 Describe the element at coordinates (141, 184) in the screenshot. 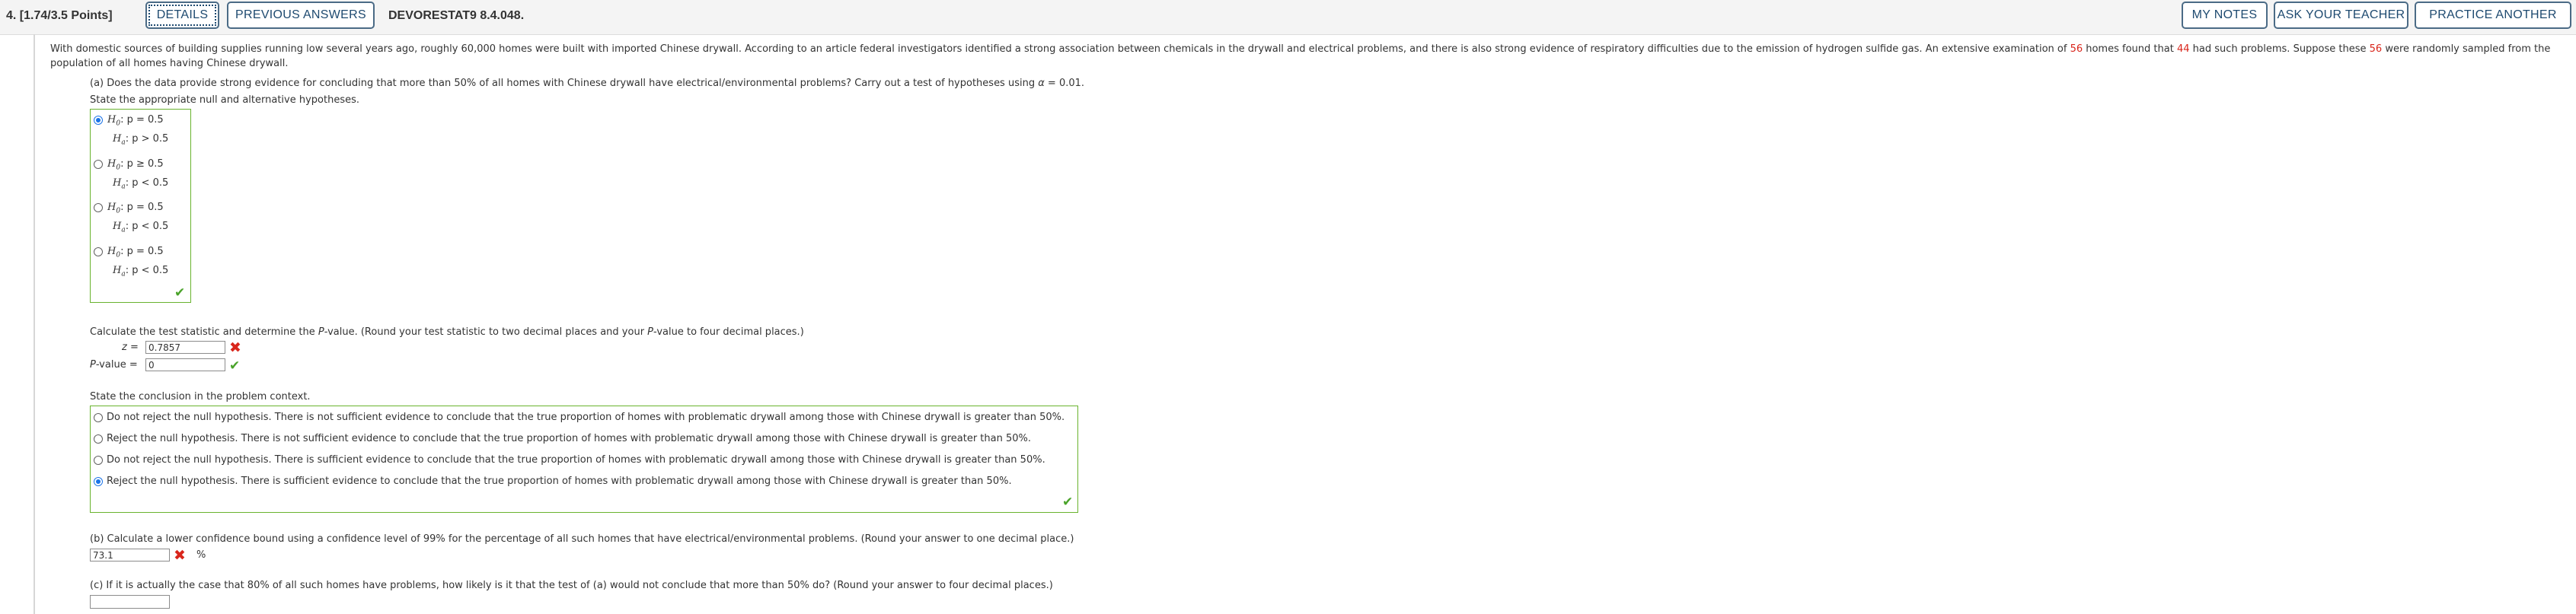

I see `hypothesis-option-2-ha: Ha: p < 0.5` at that location.